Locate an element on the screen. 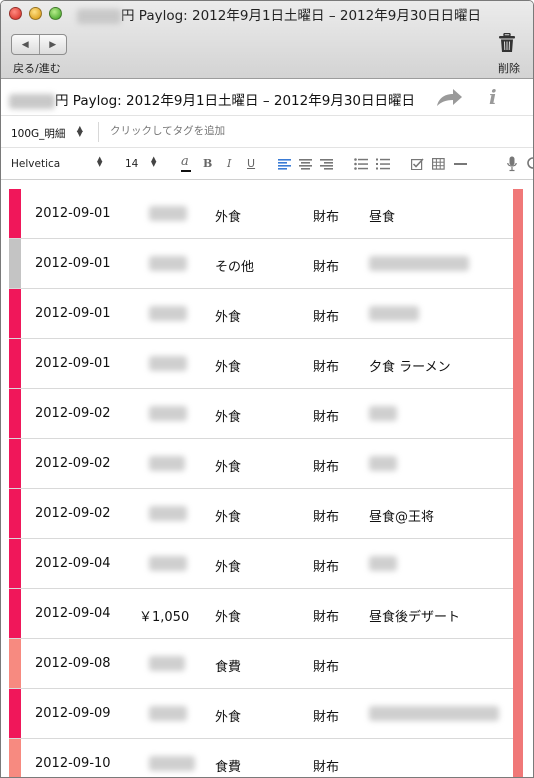  table-row: 2012-09-04 外食 財布 is located at coordinates (261, 564).